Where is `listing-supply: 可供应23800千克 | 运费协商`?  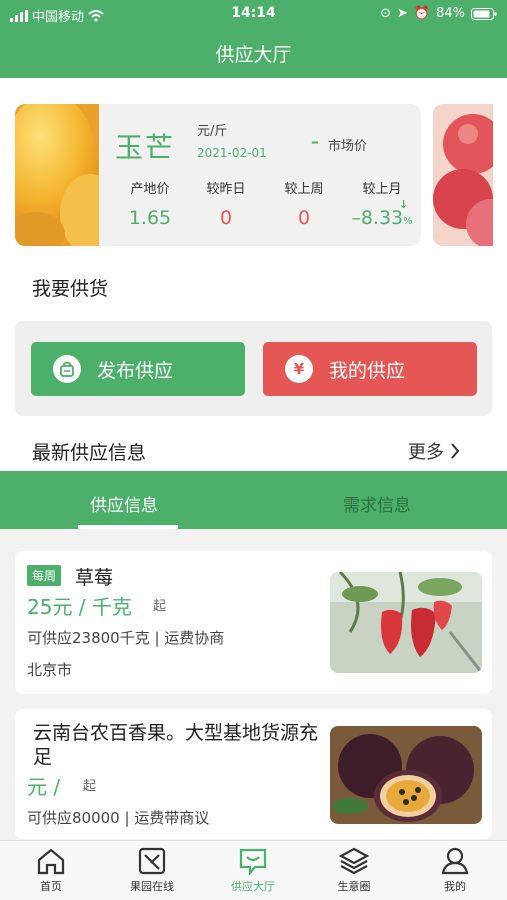 listing-supply: 可供应23800千克 | 运费协商 is located at coordinates (126, 638).